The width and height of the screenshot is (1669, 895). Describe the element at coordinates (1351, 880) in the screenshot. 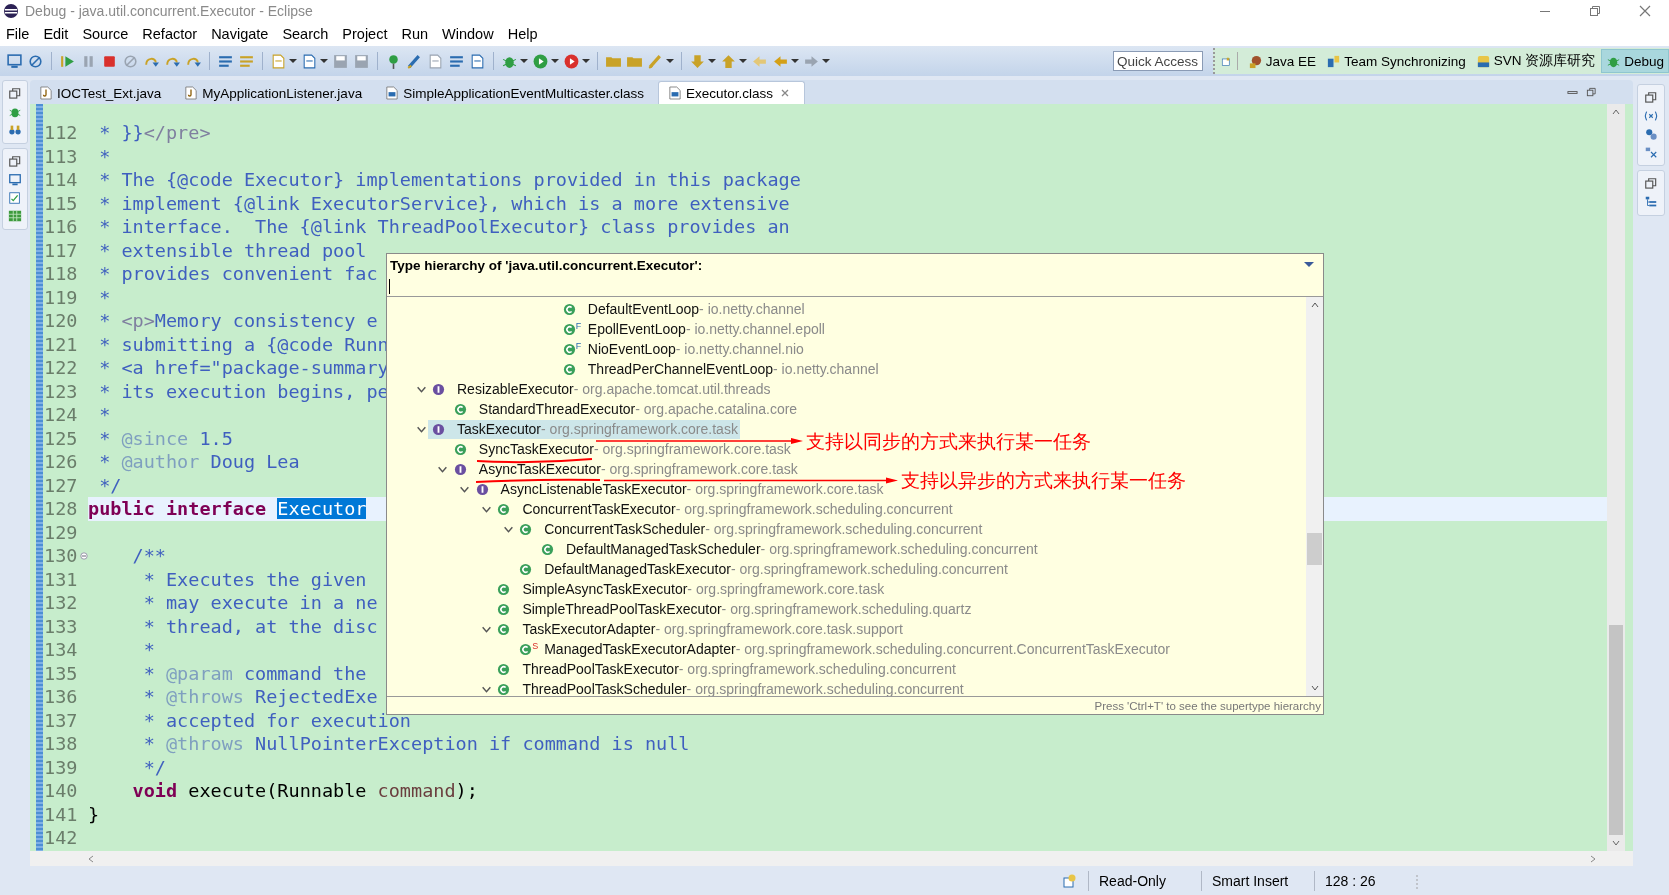

I see `status-text: 128 : 26` at that location.